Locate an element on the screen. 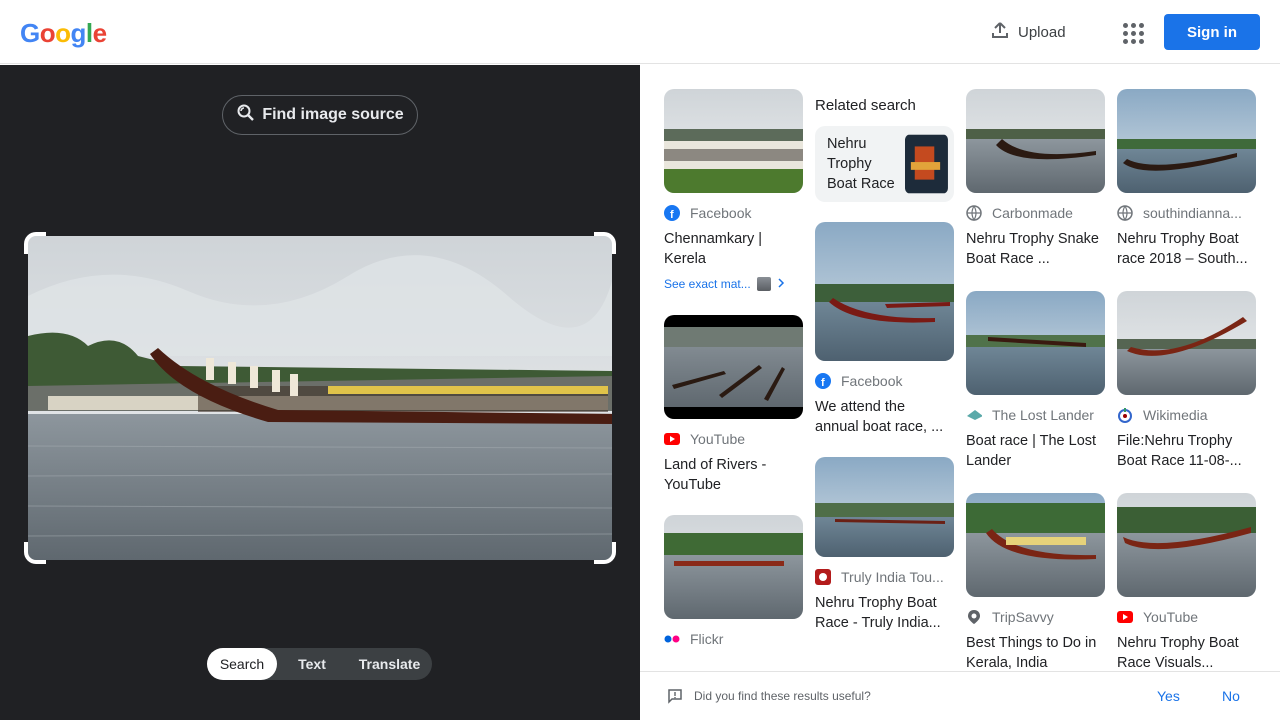 Image resolution: width=1280 pixels, height=720 pixels. logo-letter: G is located at coordinates (30, 33).